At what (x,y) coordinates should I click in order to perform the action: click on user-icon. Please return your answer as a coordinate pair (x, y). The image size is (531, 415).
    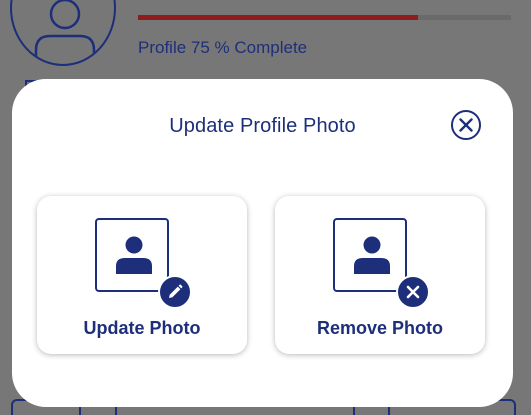
    Looking at the image, I should click on (65, 32).